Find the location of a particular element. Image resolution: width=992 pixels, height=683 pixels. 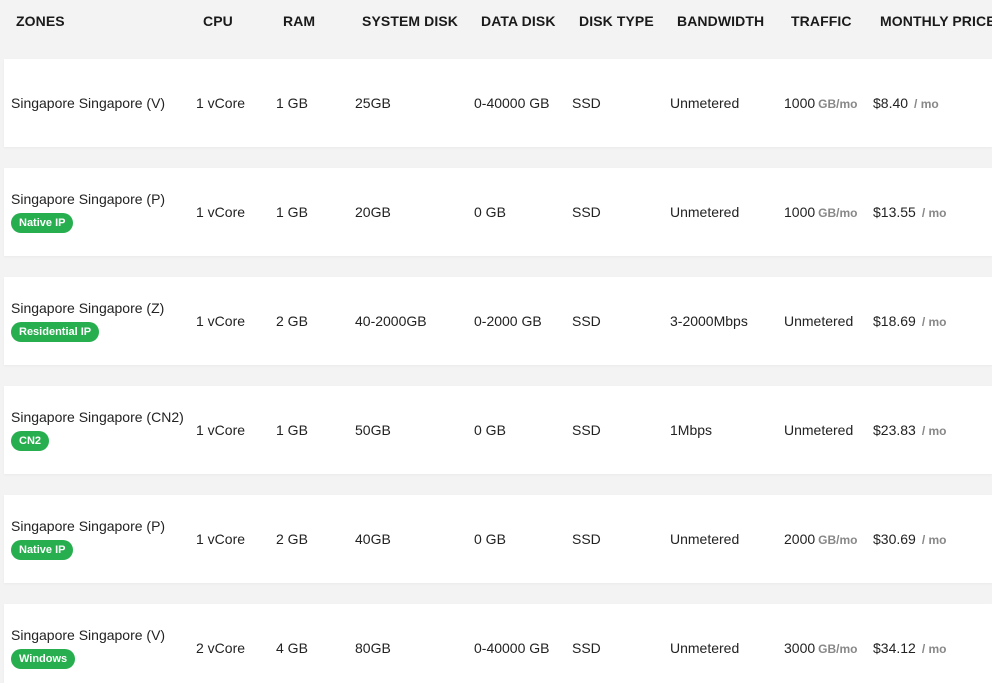

system-disk-value: 40-2000GB is located at coordinates (391, 321).